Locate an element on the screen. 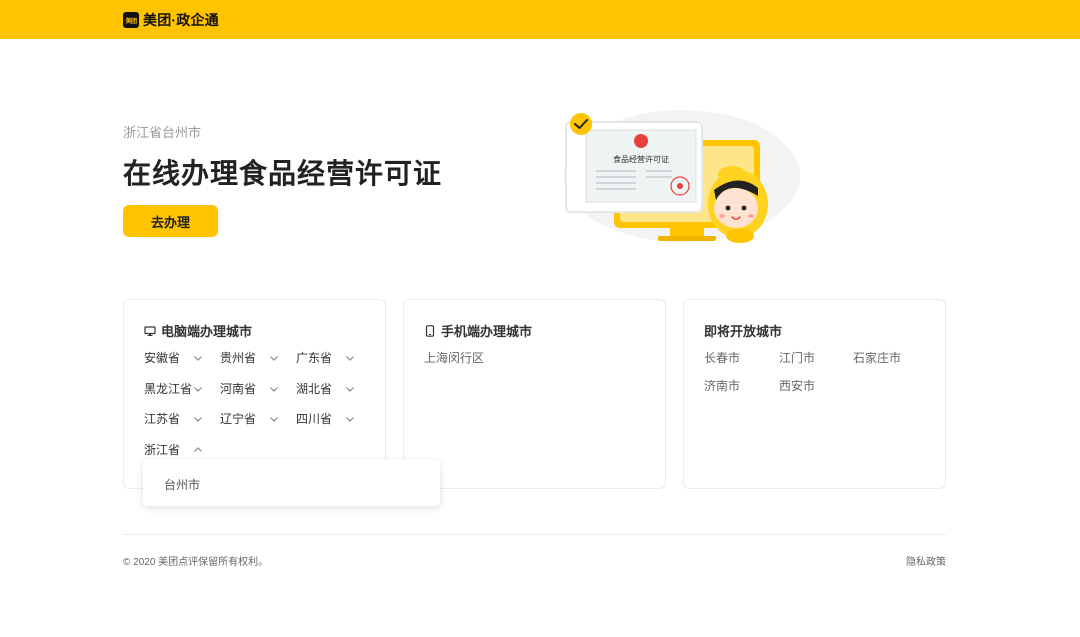  mobile-card-title-row: 手机端办理城市 is located at coordinates (478, 330).